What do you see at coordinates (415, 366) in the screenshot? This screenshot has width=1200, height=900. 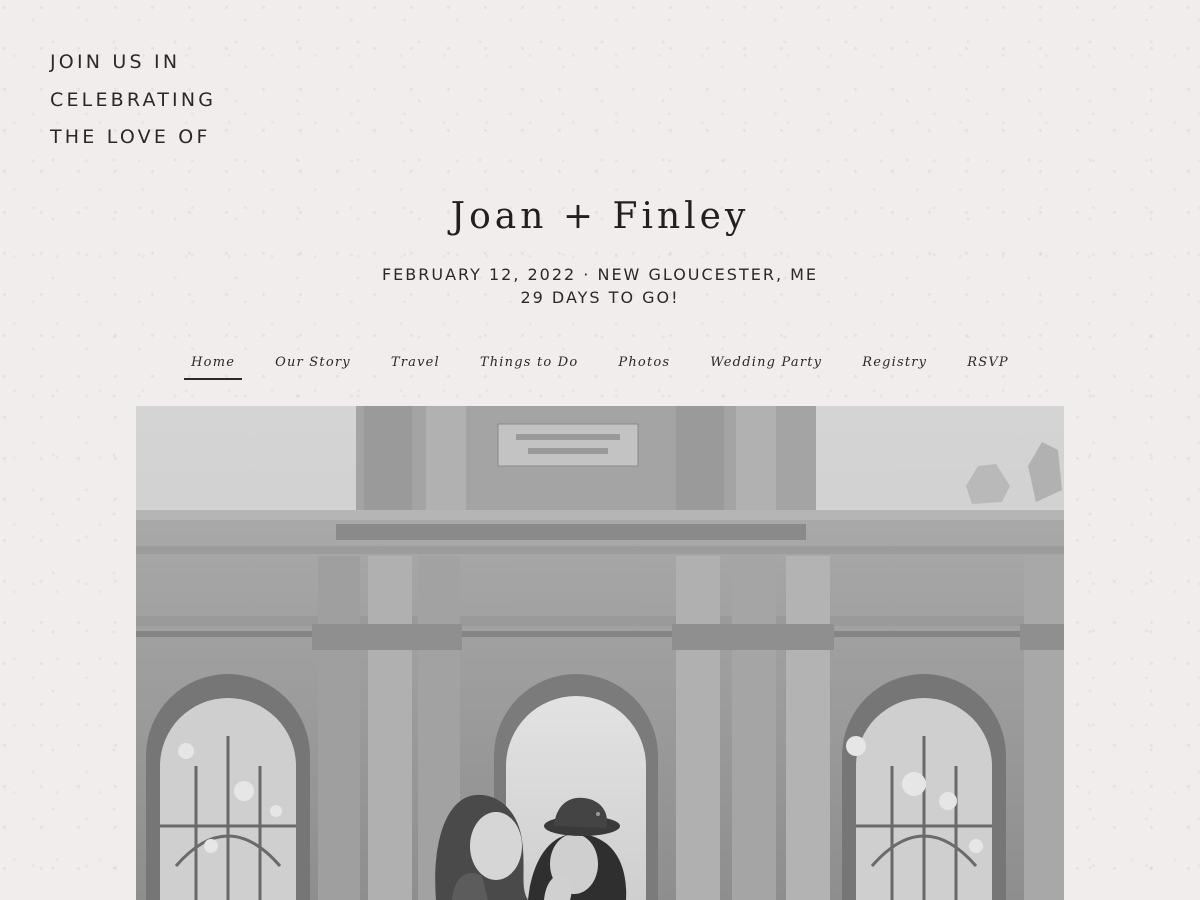 I see `nav-item-travel: Travel` at bounding box center [415, 366].